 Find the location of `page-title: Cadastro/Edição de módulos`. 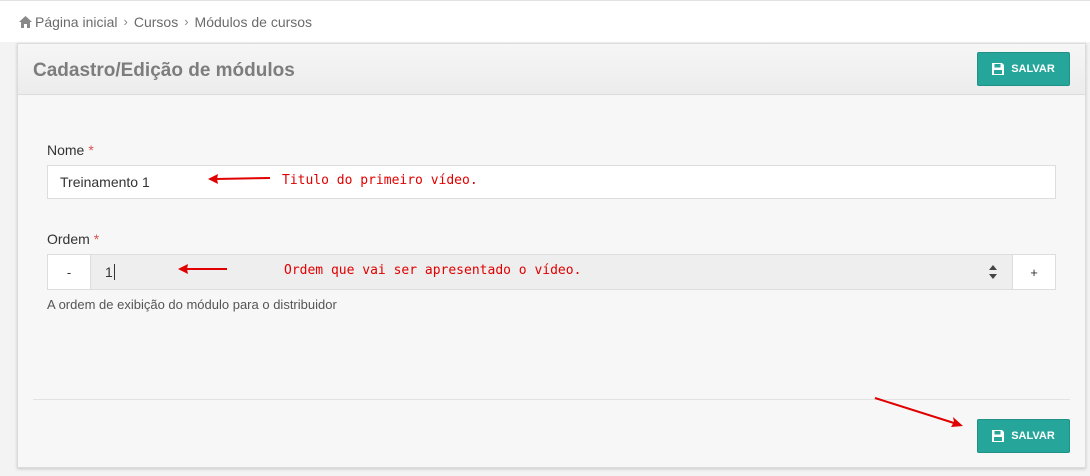

page-title: Cadastro/Edição de módulos is located at coordinates (164, 70).